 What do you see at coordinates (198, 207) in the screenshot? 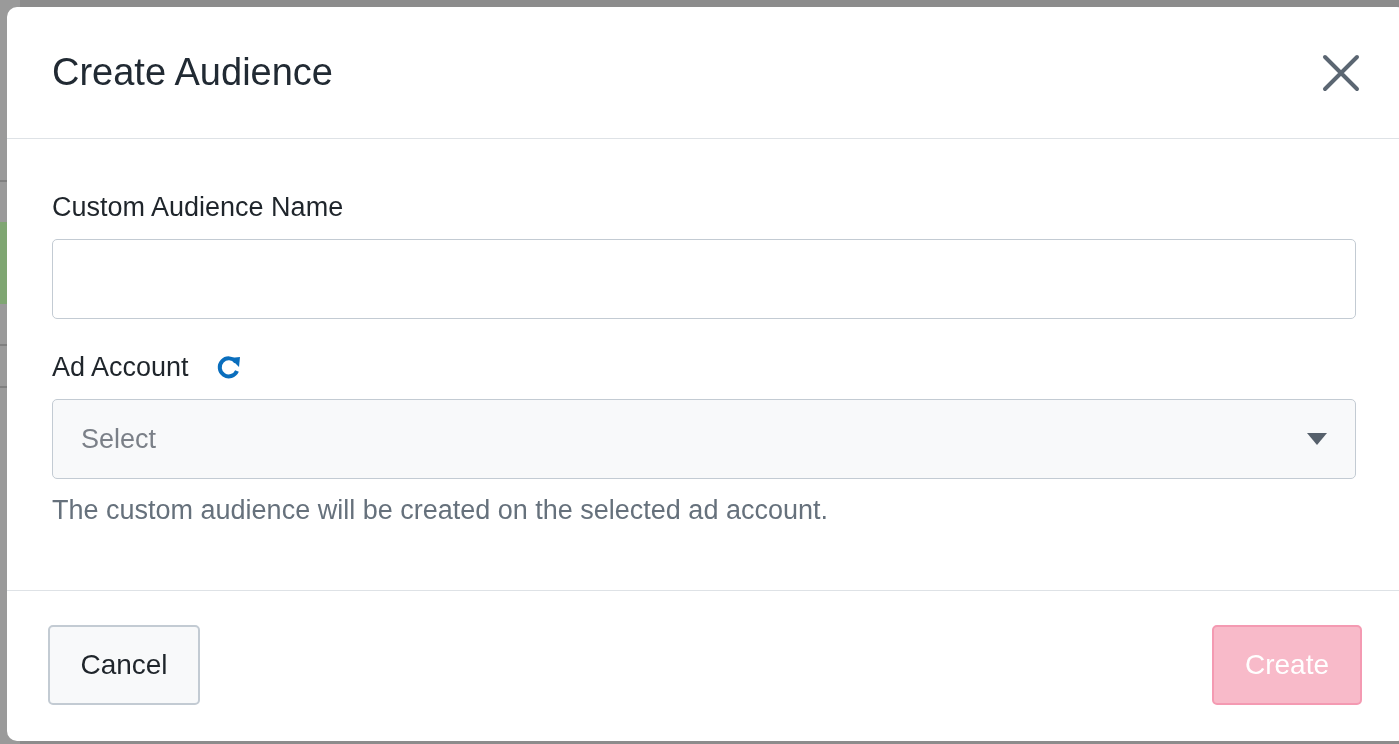
I see `field-label: Custom Audience Name` at bounding box center [198, 207].